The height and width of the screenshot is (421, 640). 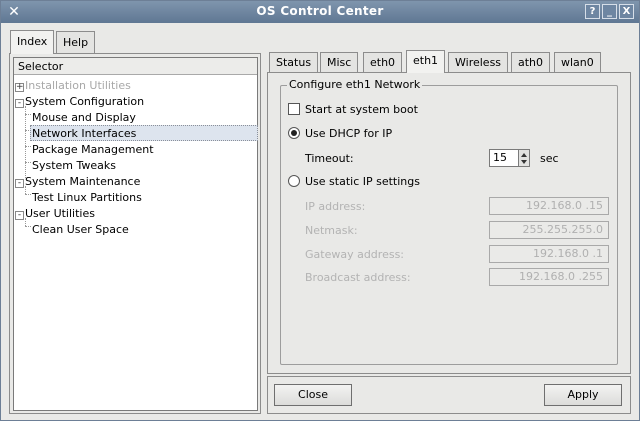 What do you see at coordinates (524, 158) in the screenshot?
I see `timeout-stepper` at bounding box center [524, 158].